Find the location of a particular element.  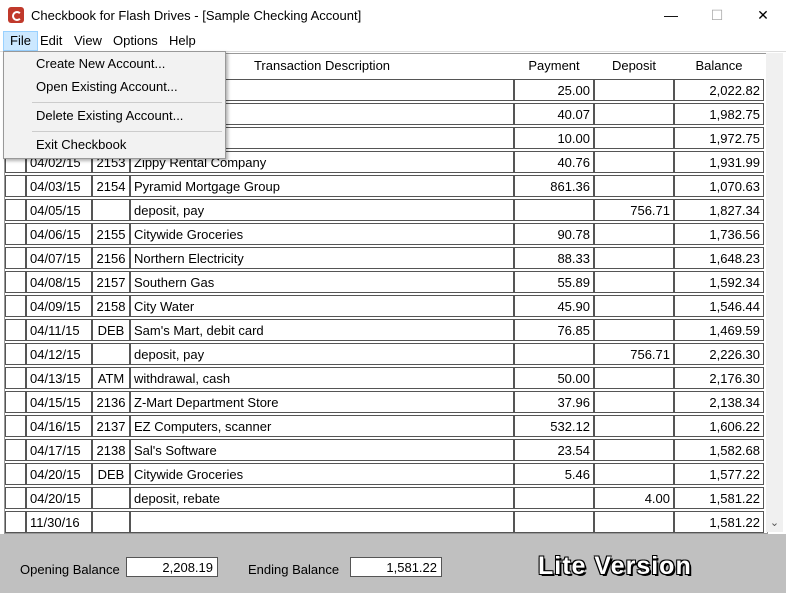

minimize-button: — is located at coordinates (671, 15).